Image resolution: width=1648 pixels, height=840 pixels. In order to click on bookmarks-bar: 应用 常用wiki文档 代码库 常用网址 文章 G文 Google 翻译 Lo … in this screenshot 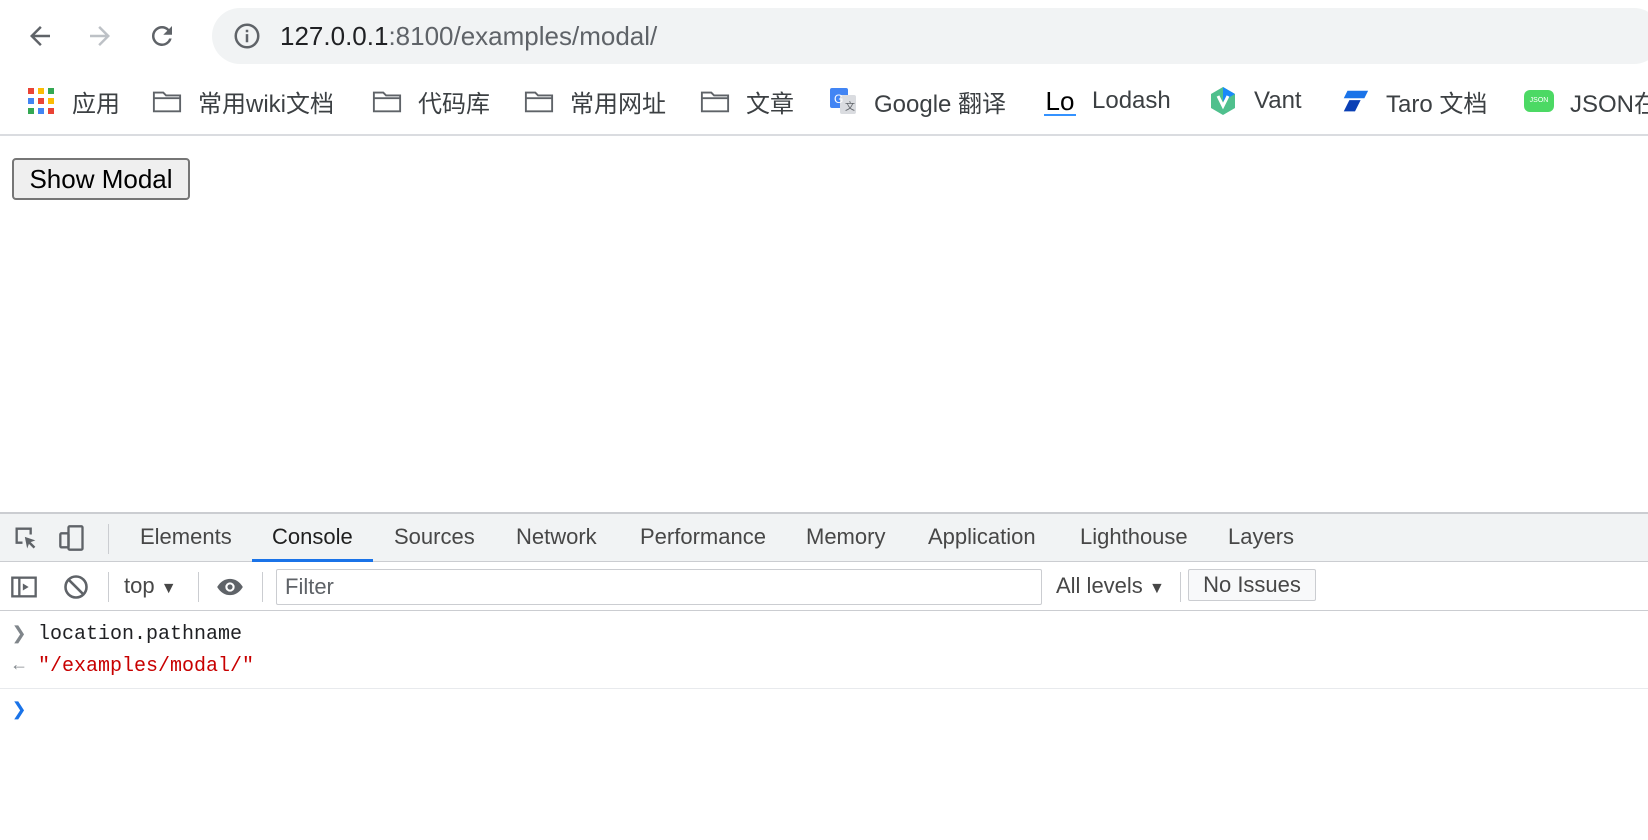, I will do `click(824, 103)`.